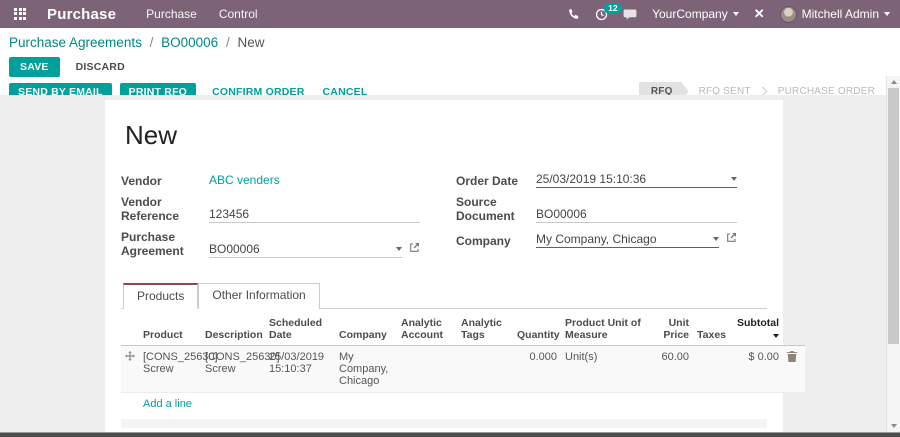 This screenshot has height=437, width=900. Describe the element at coordinates (150, 209) in the screenshot. I see `vendor-reference-label: Vendor Reference` at that location.